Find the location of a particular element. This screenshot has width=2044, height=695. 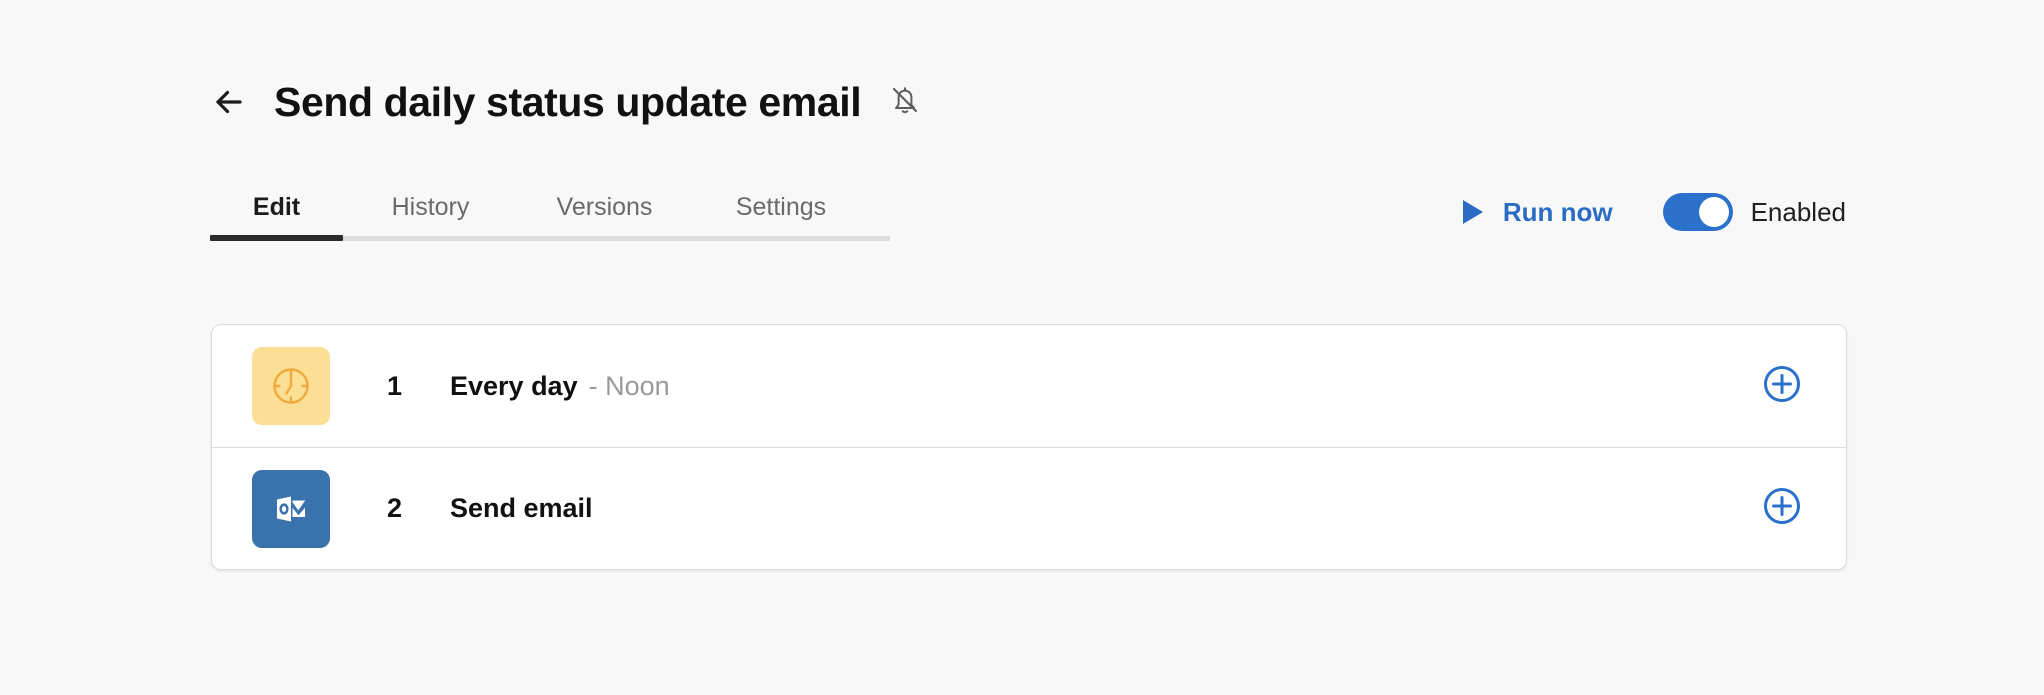

flow-step-row: 2 Send email is located at coordinates (1029, 508).